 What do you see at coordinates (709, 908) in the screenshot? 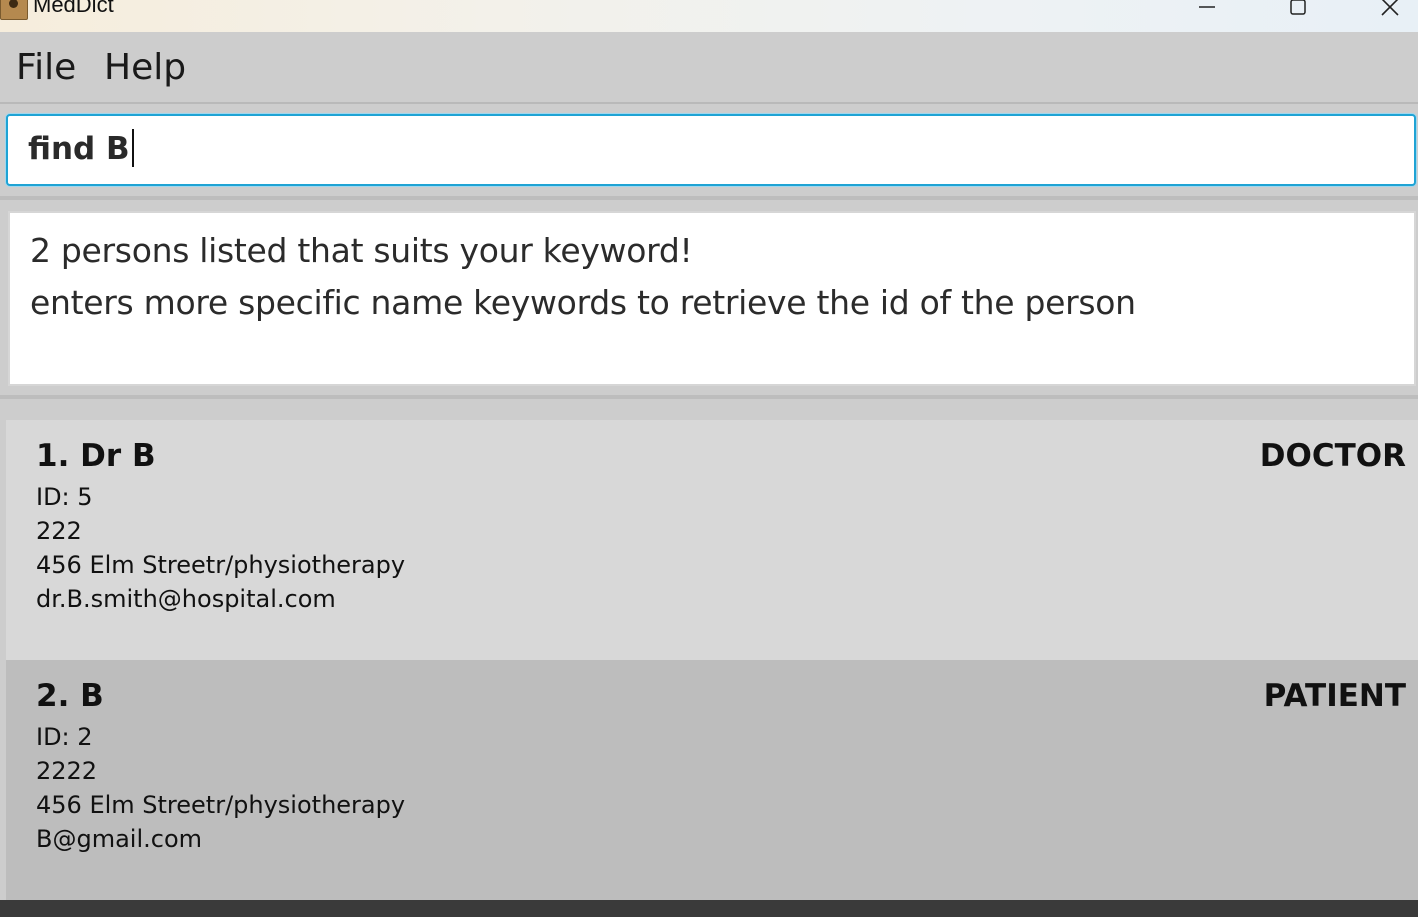
I see `status-bar` at bounding box center [709, 908].